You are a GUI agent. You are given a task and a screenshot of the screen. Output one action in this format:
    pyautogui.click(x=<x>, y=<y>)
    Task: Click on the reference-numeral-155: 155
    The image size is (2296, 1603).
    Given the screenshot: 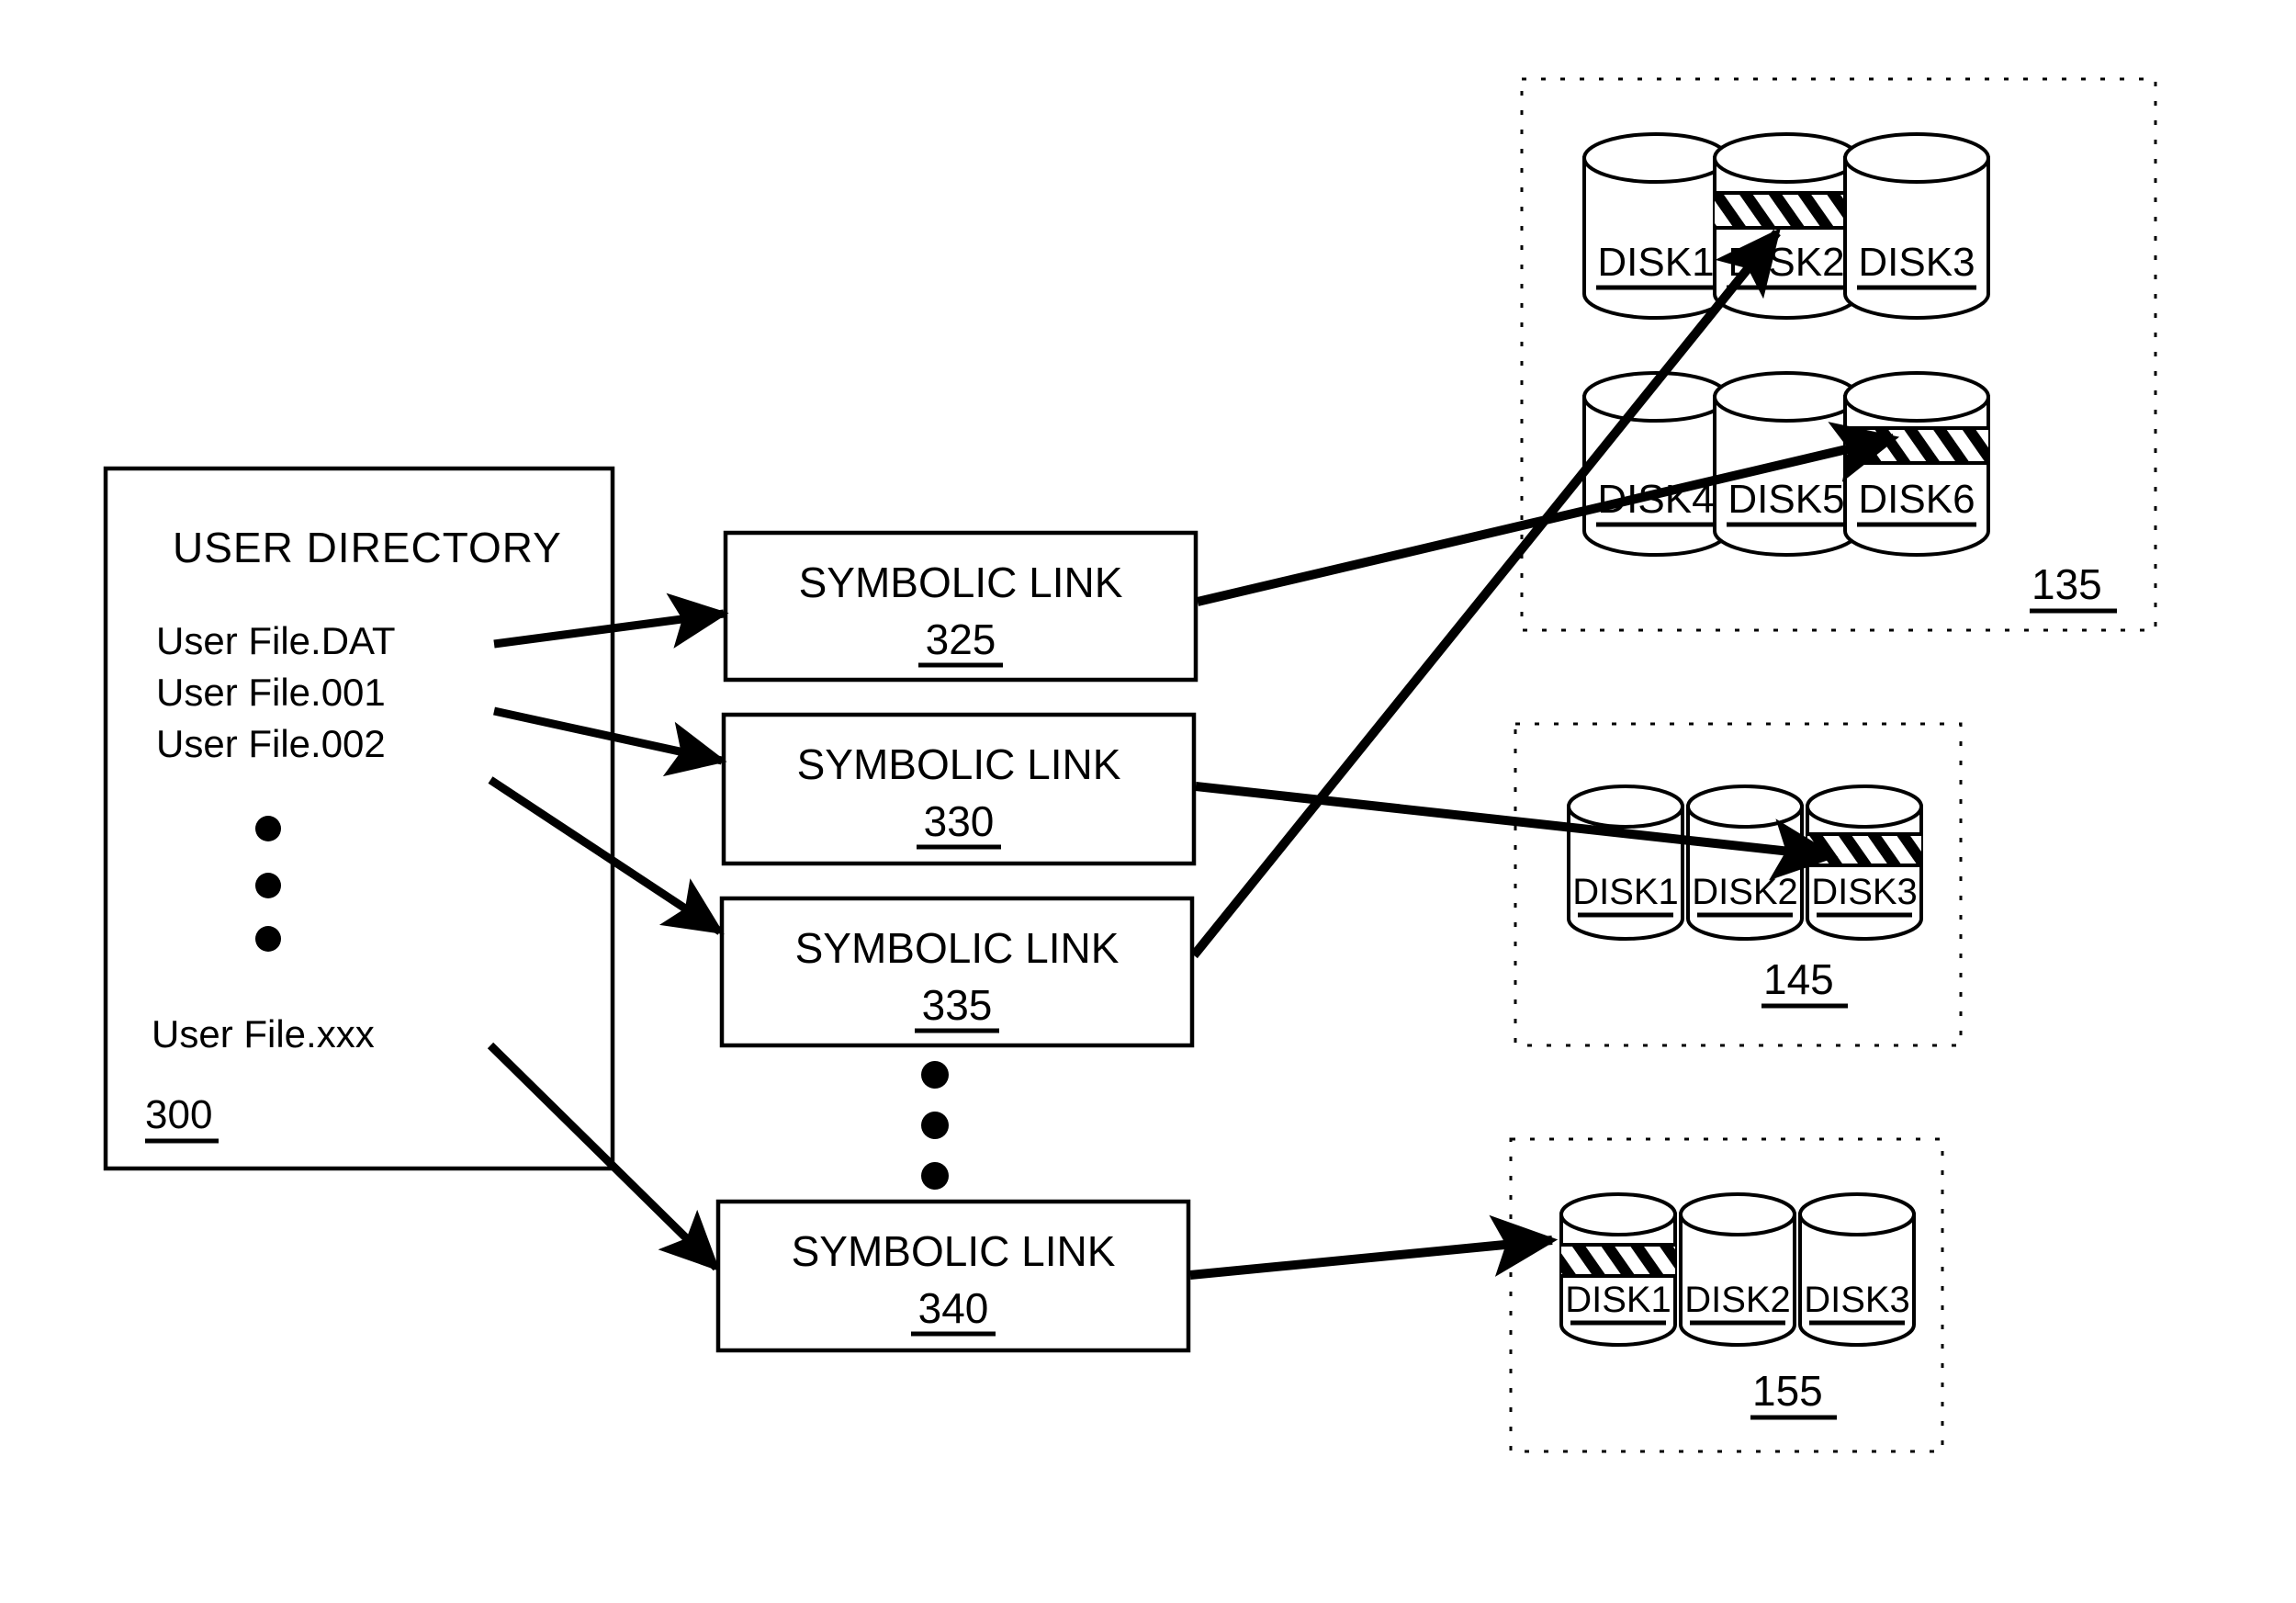 What is the action you would take?
    pyautogui.click(x=1787, y=1391)
    